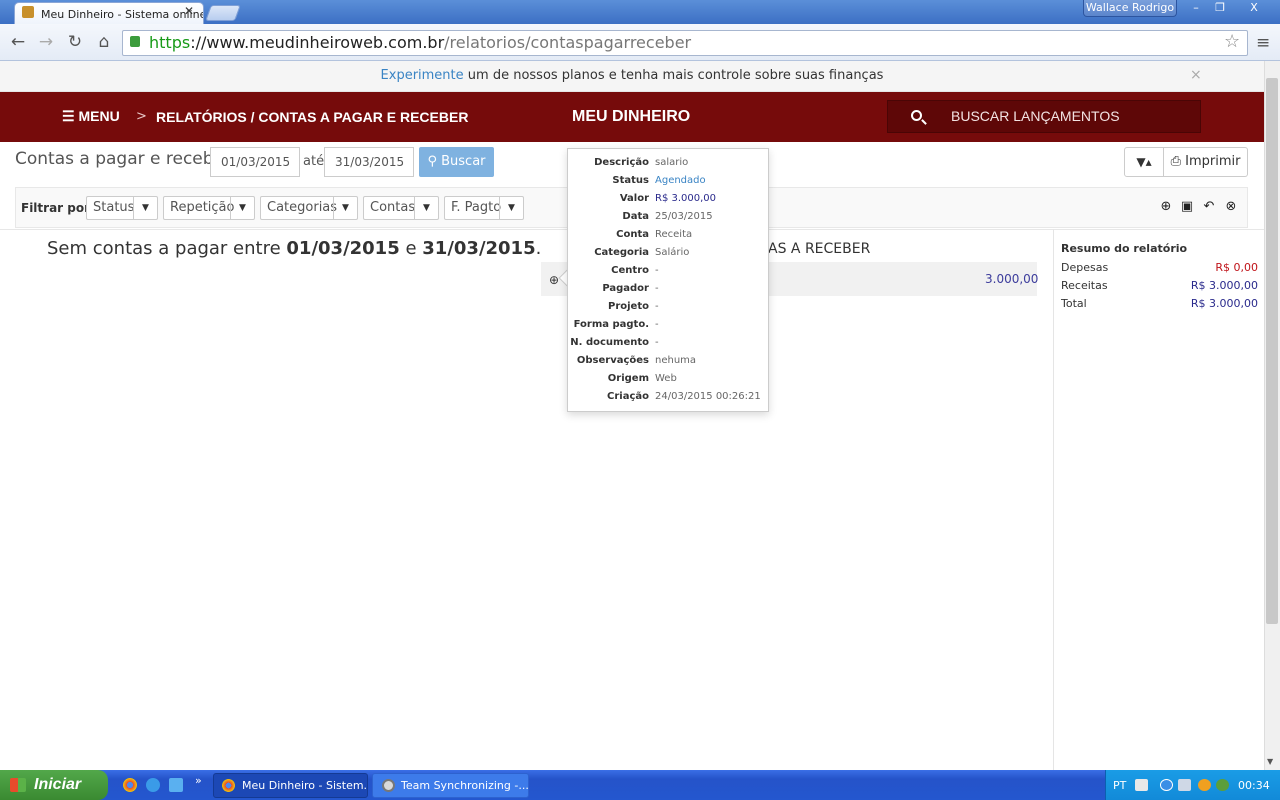  Describe the element at coordinates (621, 252) in the screenshot. I see `popover-label: Categoria` at that location.